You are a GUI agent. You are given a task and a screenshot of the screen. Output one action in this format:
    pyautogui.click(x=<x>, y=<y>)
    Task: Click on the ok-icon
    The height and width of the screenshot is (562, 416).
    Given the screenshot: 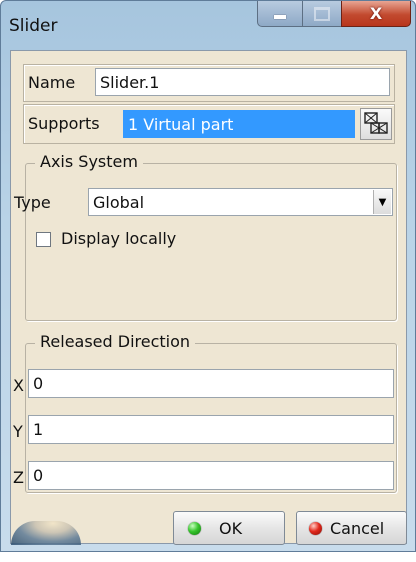 What is the action you would take?
    pyautogui.click(x=194, y=528)
    